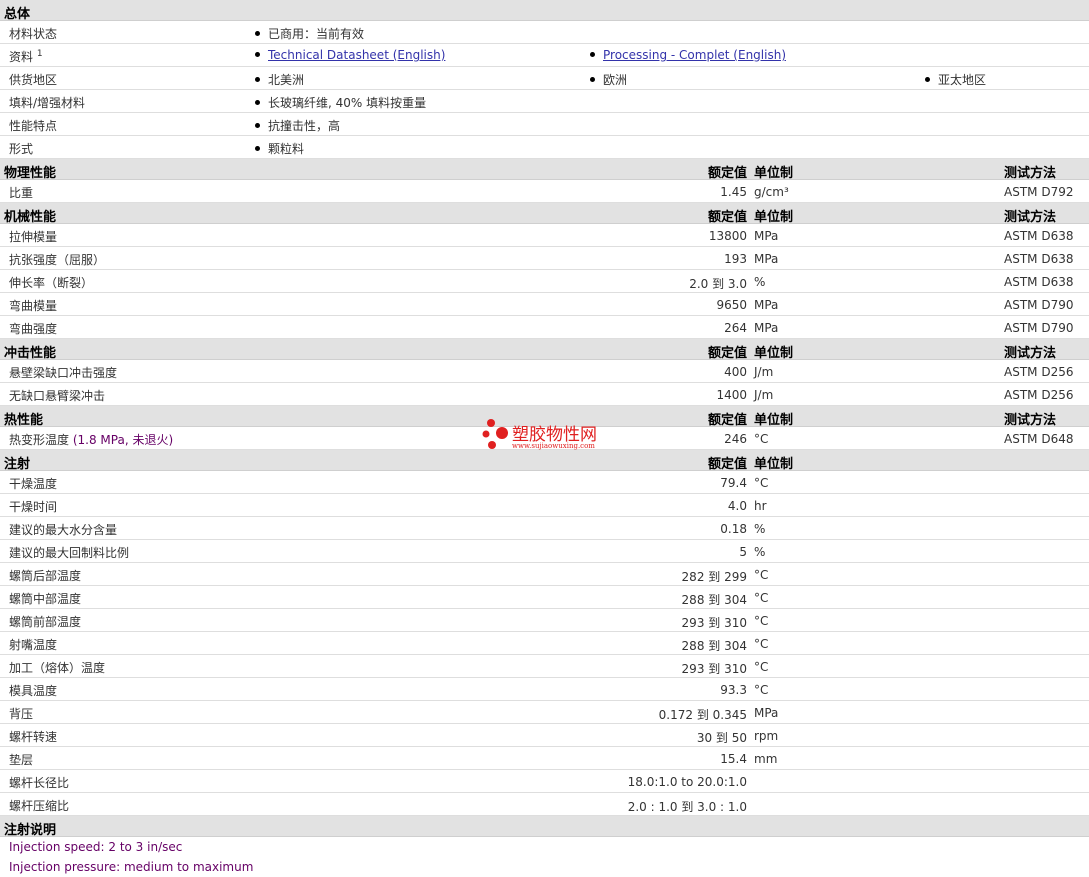 Image resolution: width=1089 pixels, height=877 pixels. Describe the element at coordinates (21, 760) in the screenshot. I see `row-label: 垫层` at that location.